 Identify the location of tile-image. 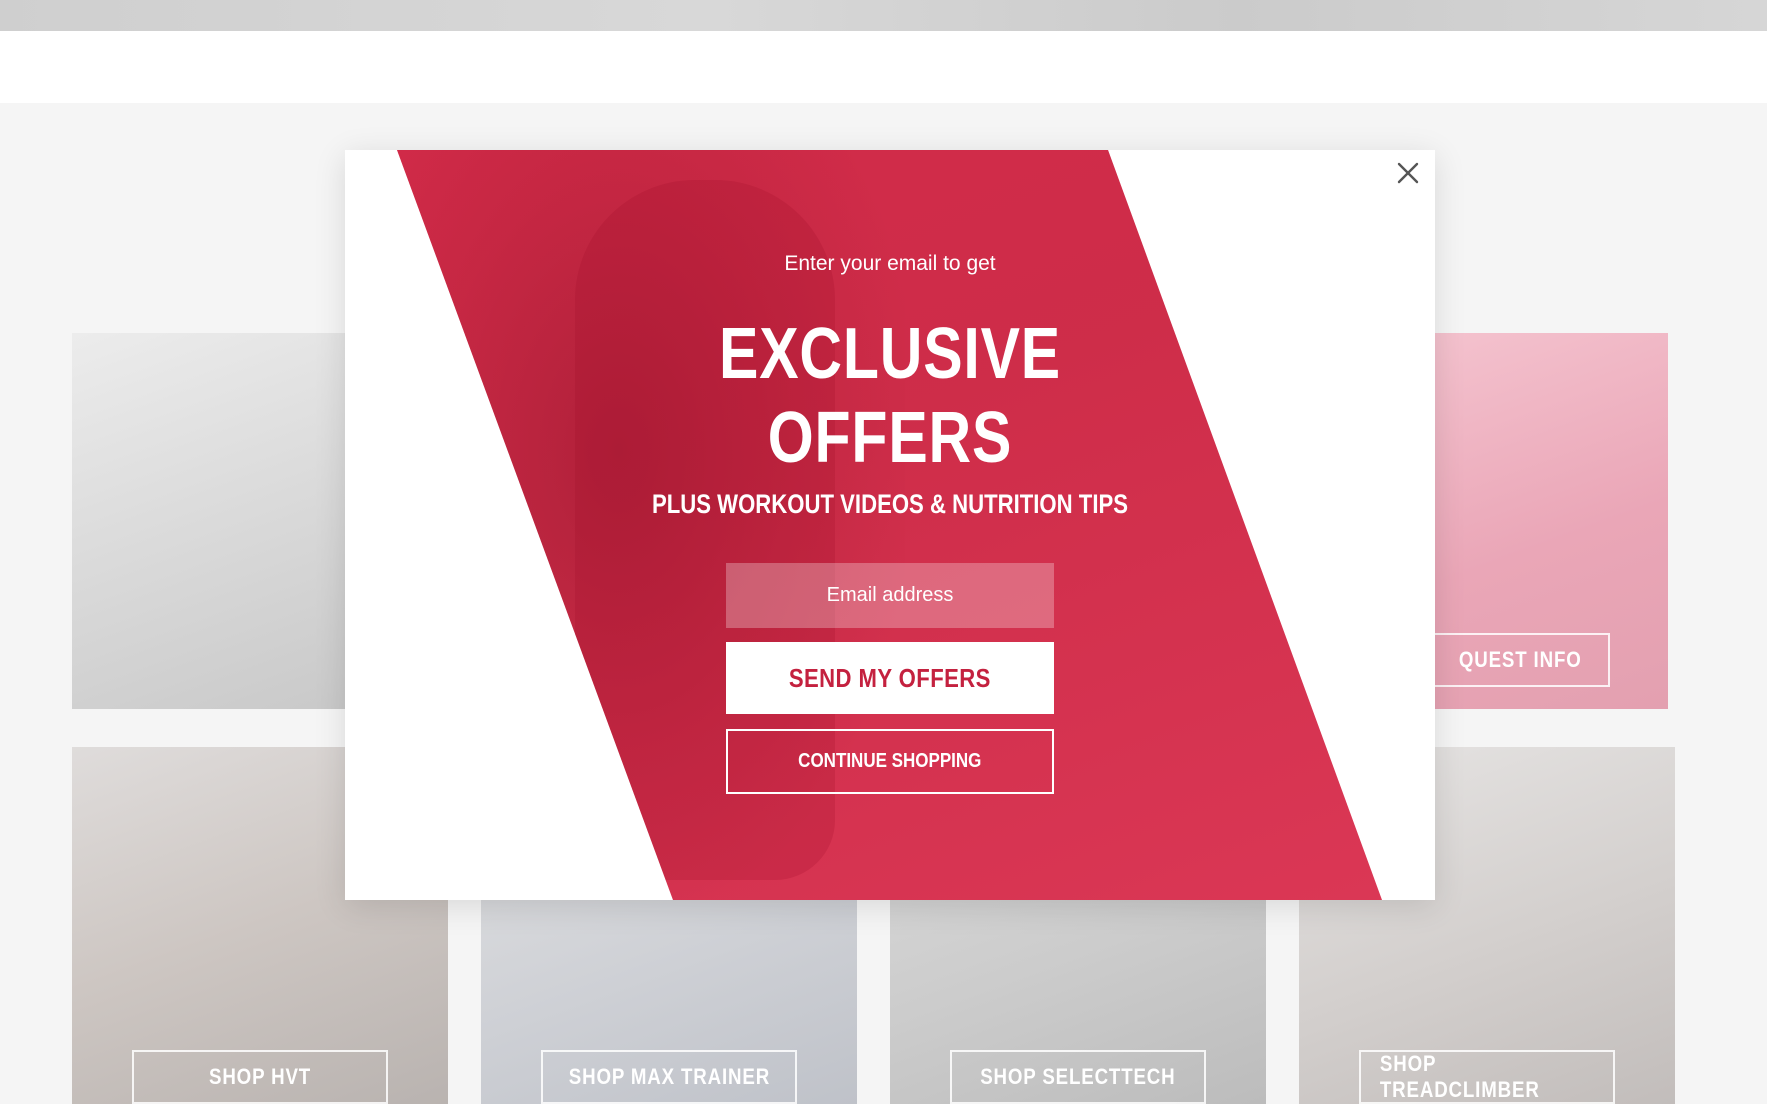
(211, 521).